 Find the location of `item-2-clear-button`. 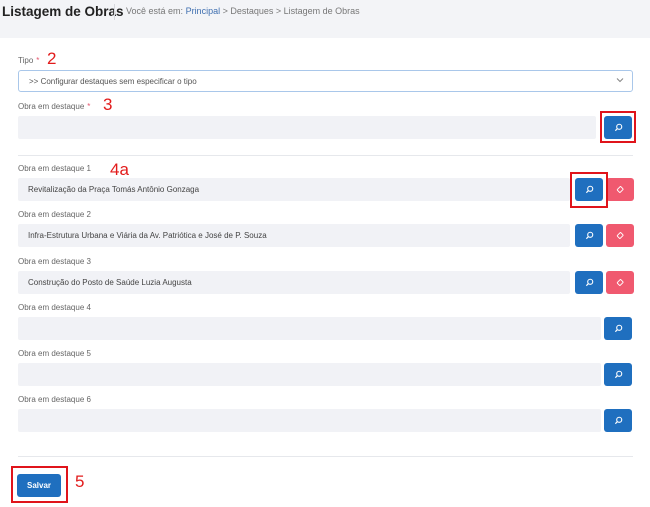

item-2-clear-button is located at coordinates (620, 235).